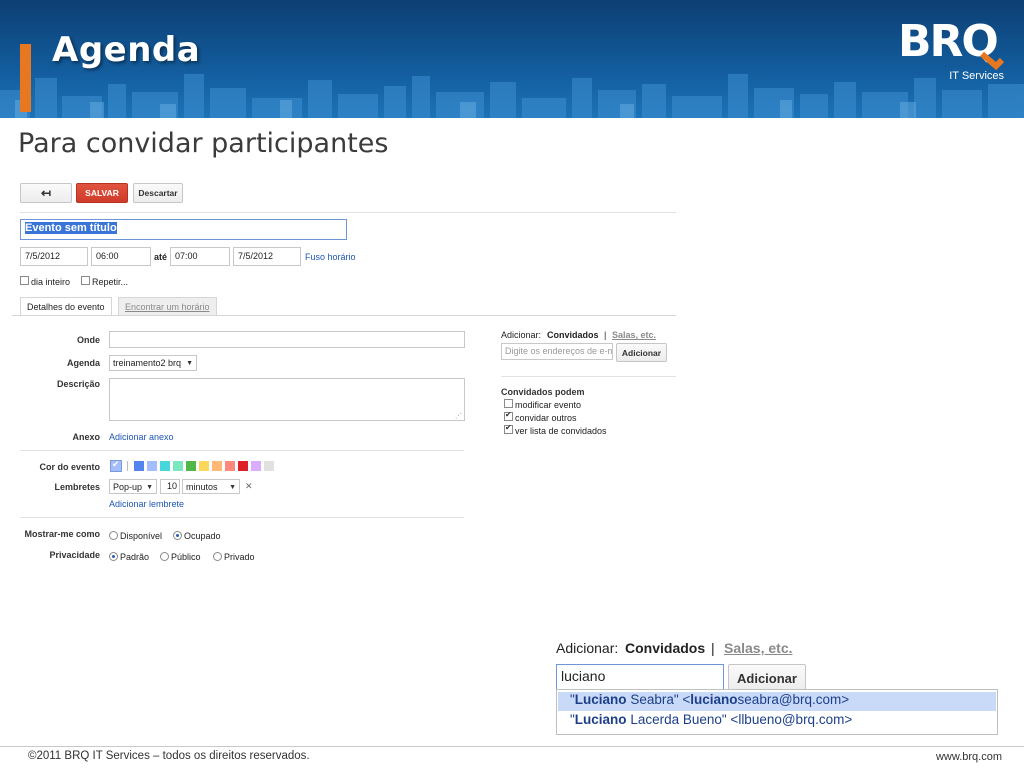 This screenshot has width=1024, height=768. Describe the element at coordinates (508, 428) in the screenshot. I see `perm-see-list-checkbox` at that location.